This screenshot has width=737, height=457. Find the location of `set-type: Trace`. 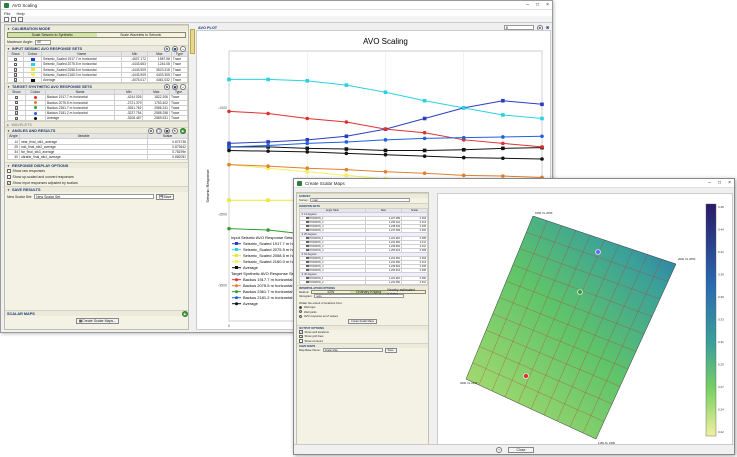

set-type: Trace is located at coordinates (179, 80).